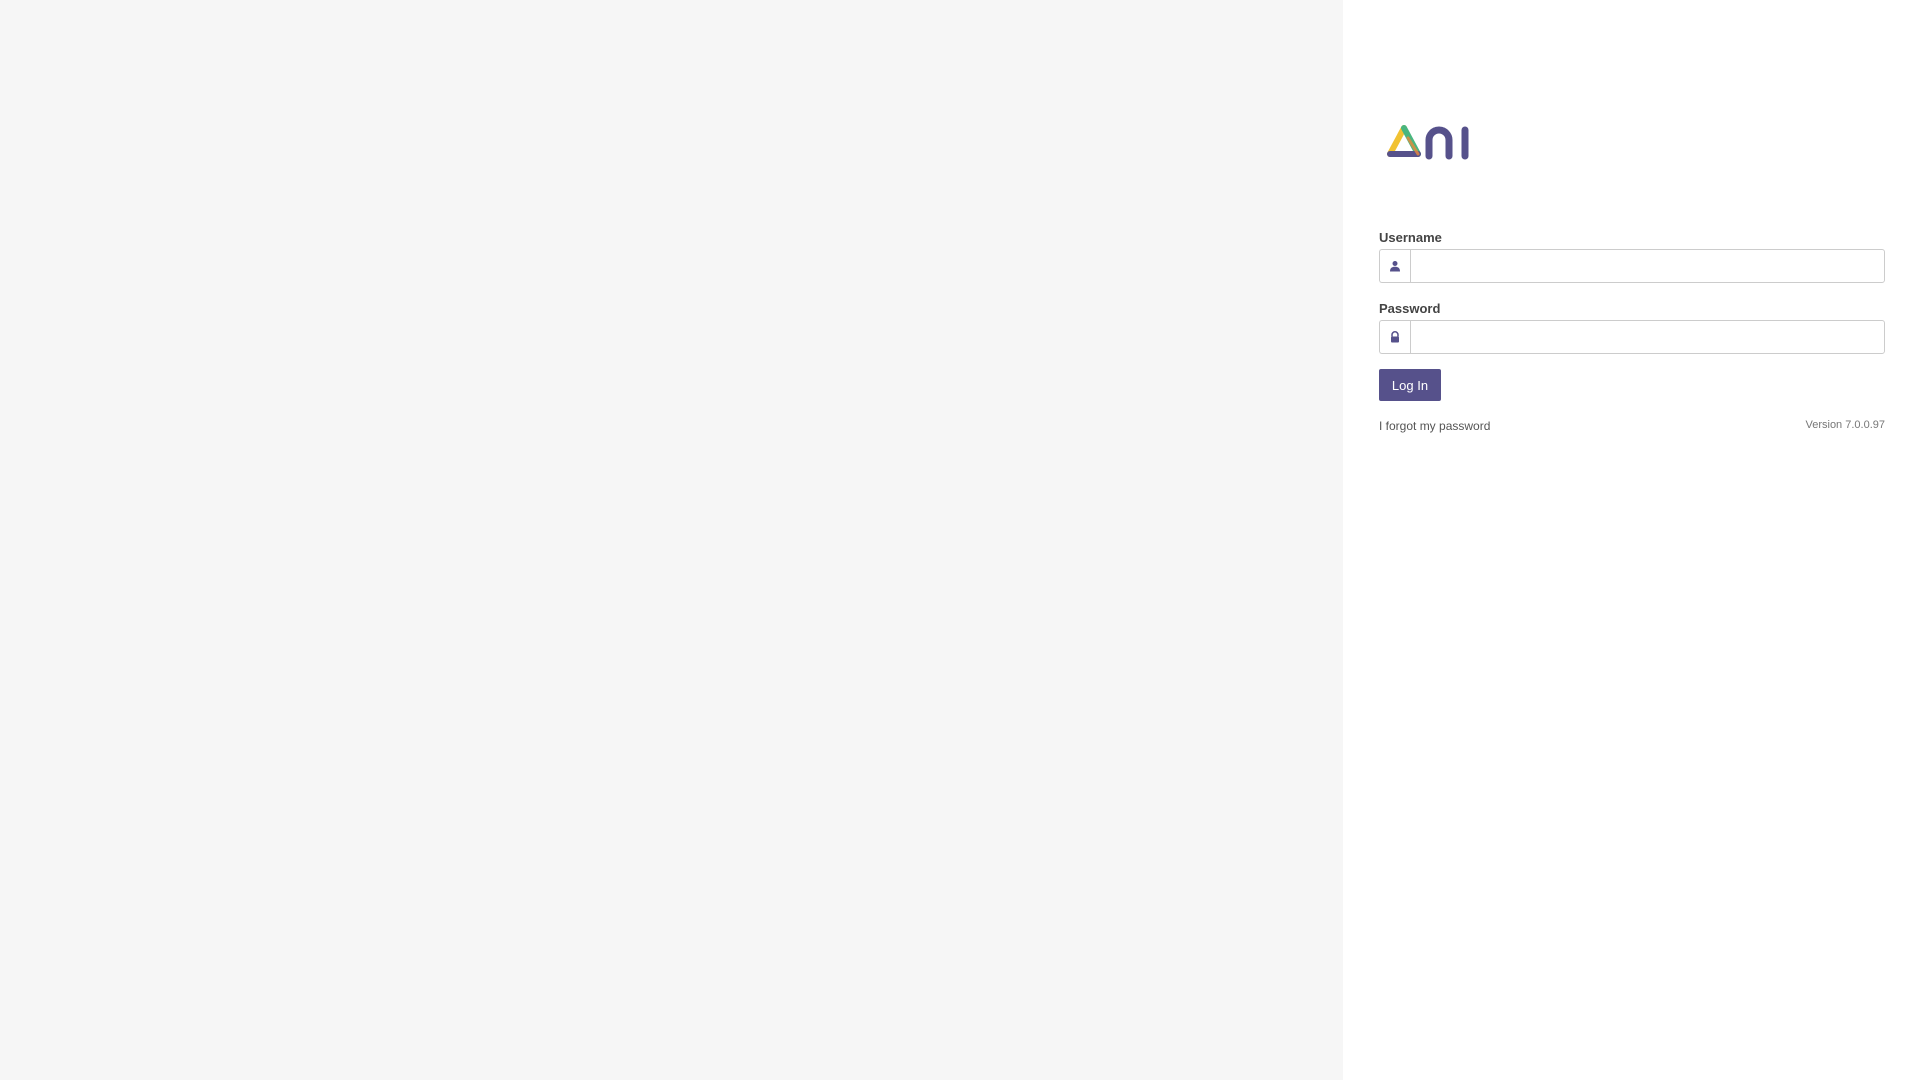 This screenshot has width=1920, height=1080. I want to click on lock-icon, so click(1394, 337).